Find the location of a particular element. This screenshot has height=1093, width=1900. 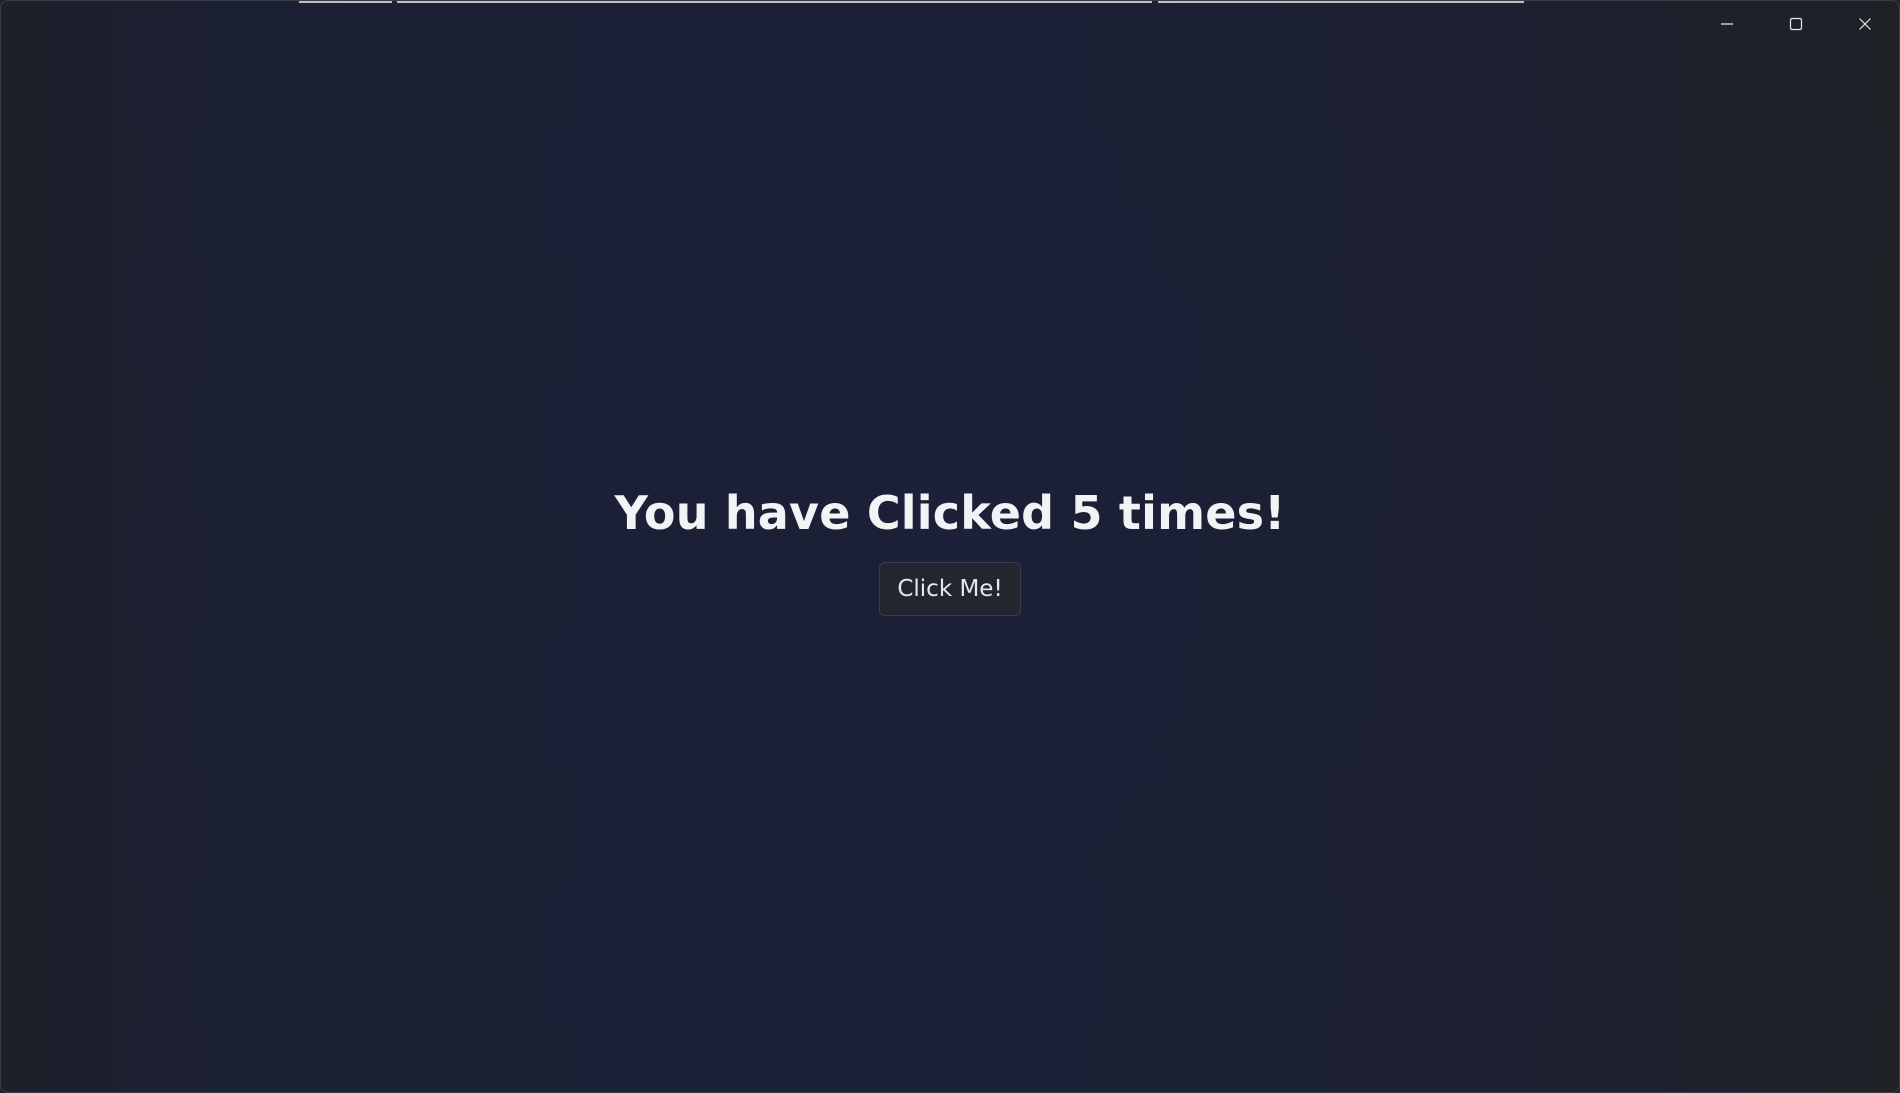

minimize-icon is located at coordinates (1727, 24).